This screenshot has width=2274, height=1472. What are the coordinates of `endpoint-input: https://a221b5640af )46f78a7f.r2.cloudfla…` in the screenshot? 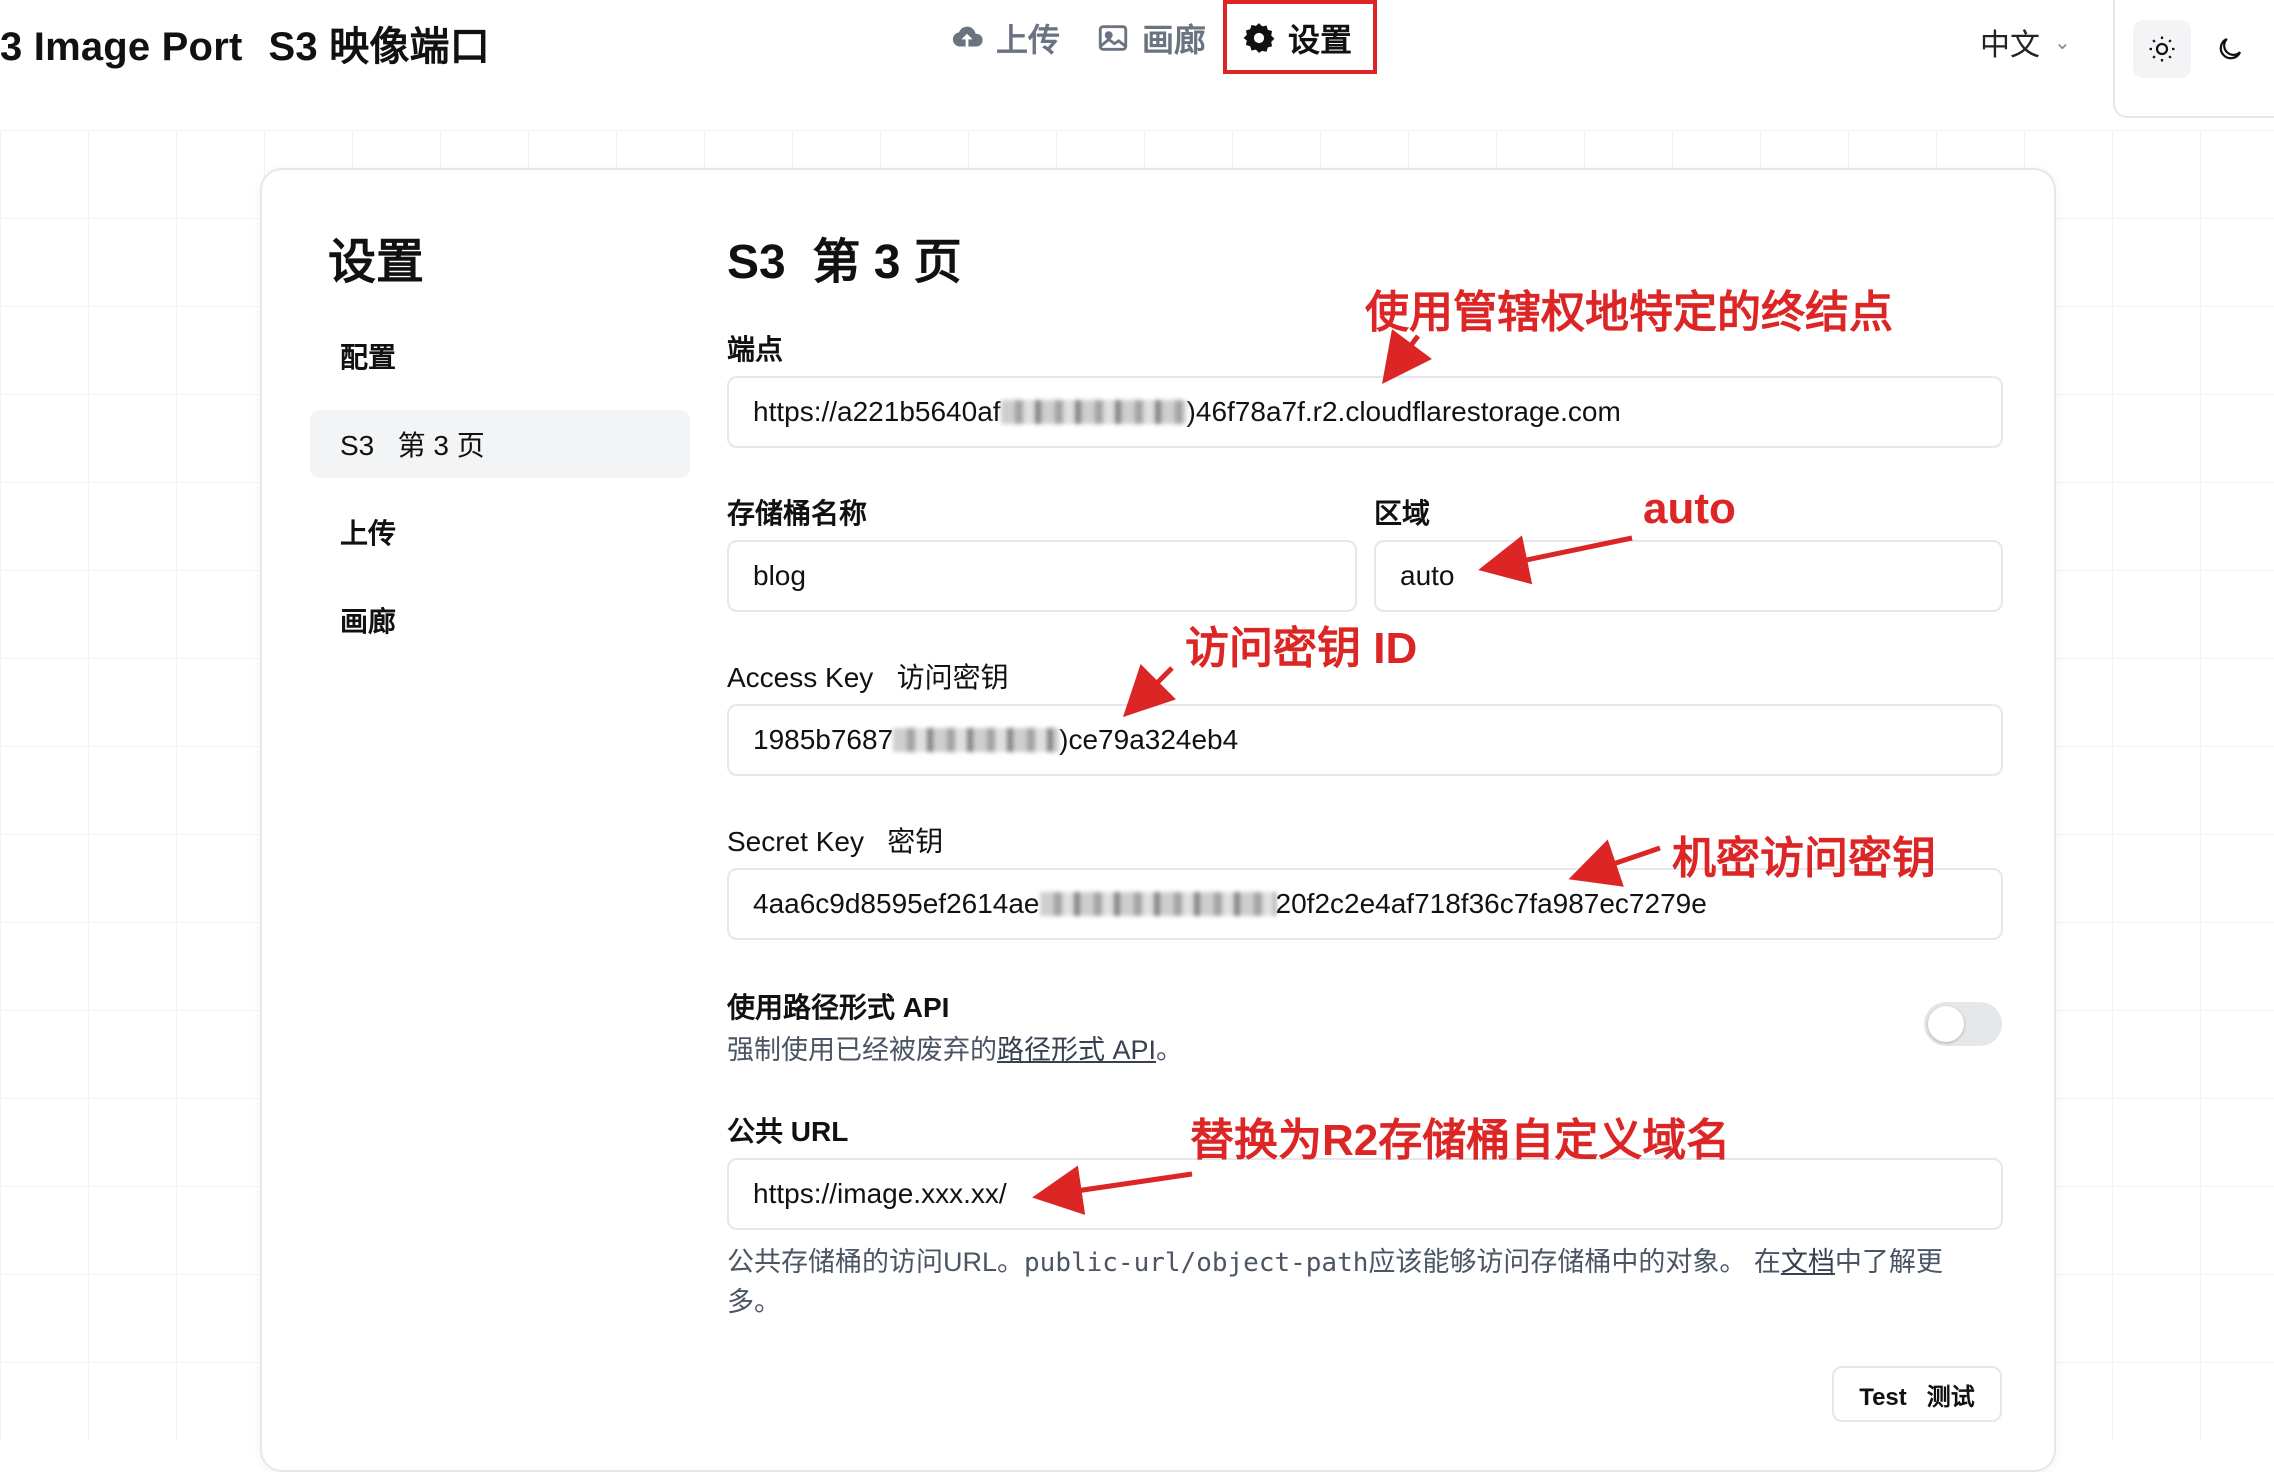 It's located at (1365, 412).